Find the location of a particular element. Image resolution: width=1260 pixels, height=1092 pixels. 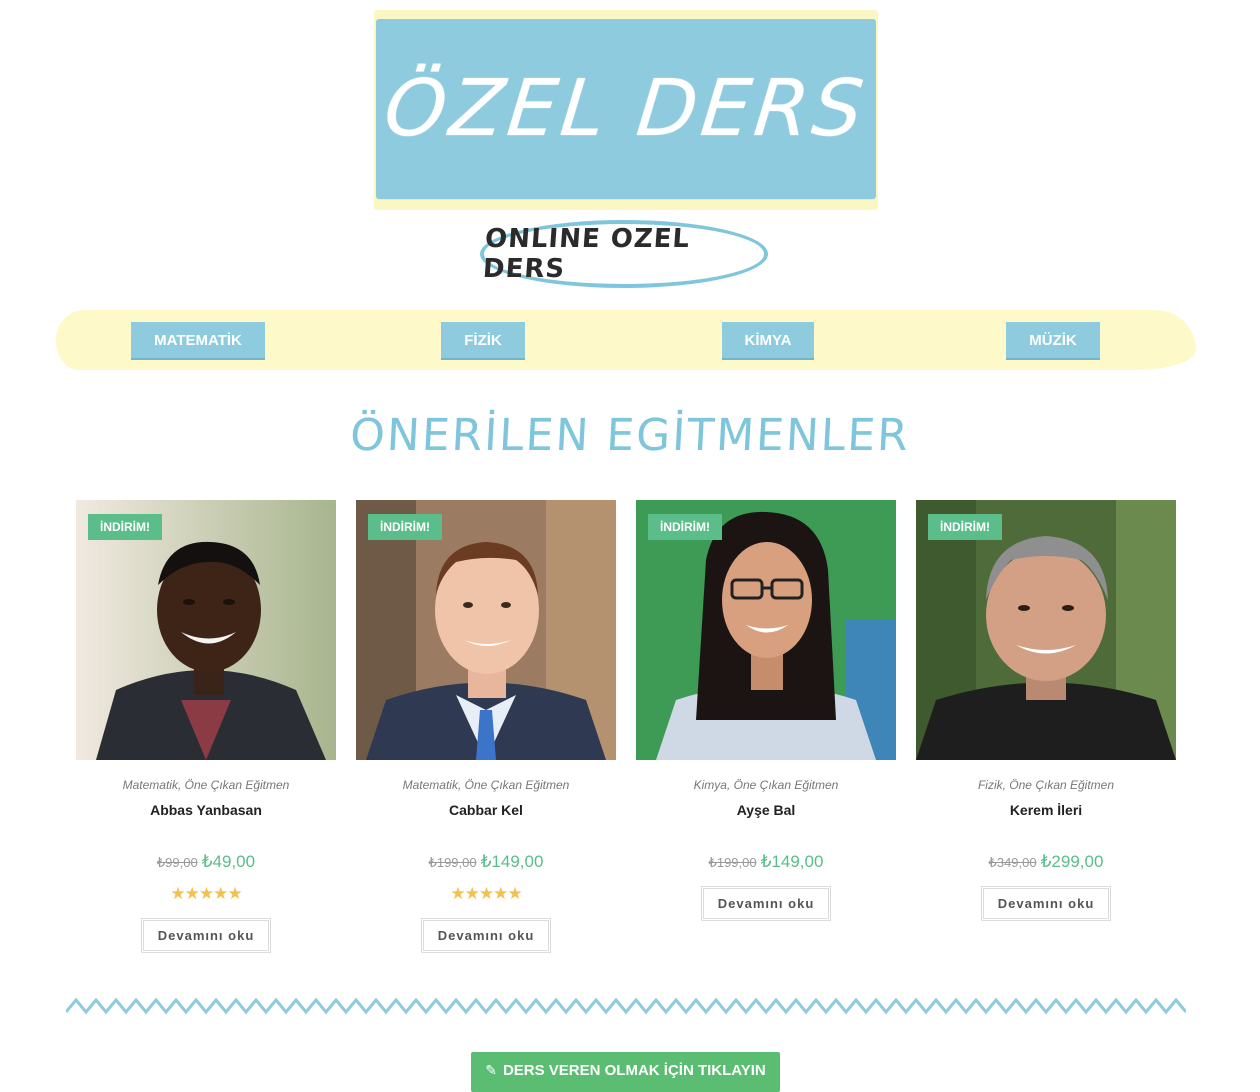

site-tagline-oval: ONLINE OZEL DERS is located at coordinates (624, 254).